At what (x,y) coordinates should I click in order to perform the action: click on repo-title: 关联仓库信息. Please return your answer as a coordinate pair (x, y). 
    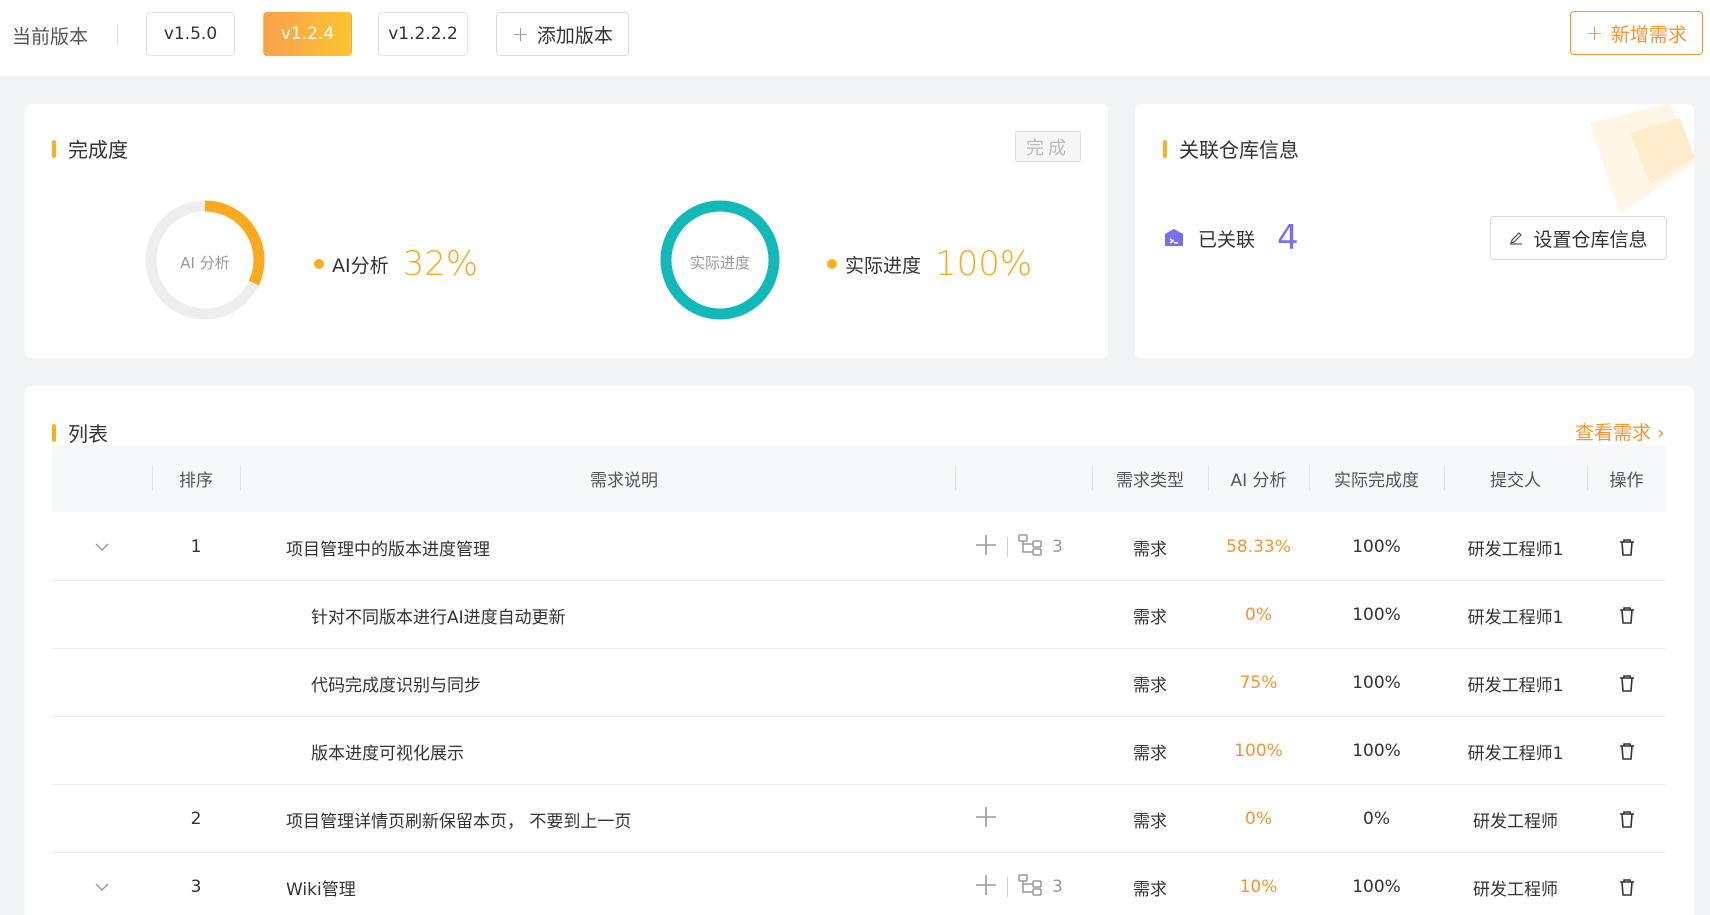
    Looking at the image, I should click on (1231, 148).